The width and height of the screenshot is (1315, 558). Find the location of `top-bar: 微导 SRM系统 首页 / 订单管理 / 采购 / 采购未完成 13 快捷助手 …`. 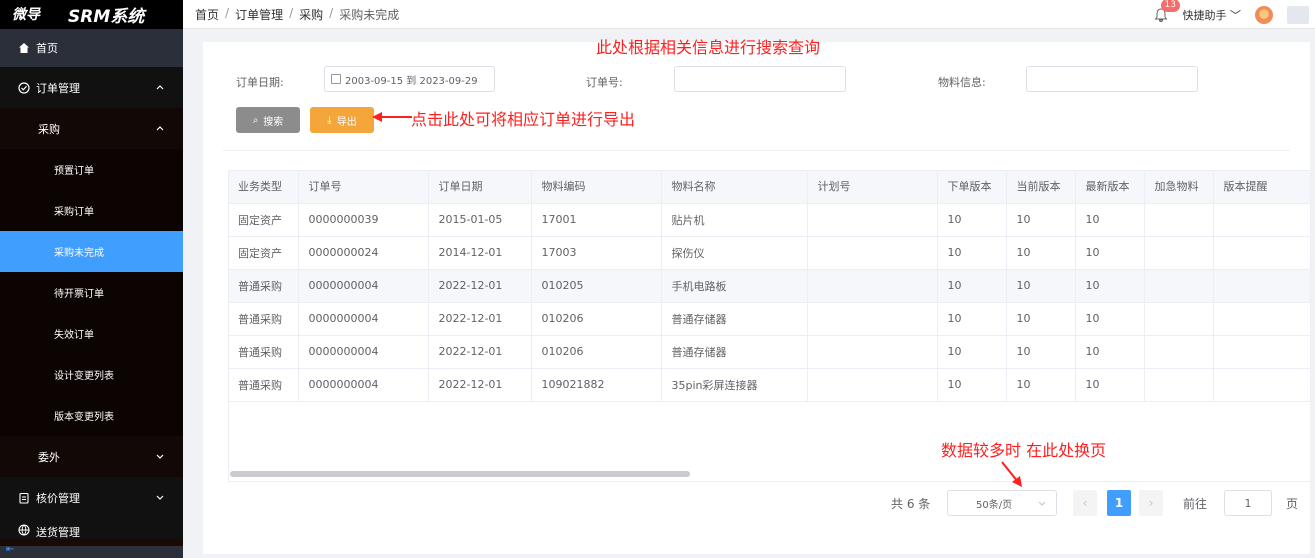

top-bar: 微导 SRM系统 首页 / 订单管理 / 采购 / 采购未完成 13 快捷助手 … is located at coordinates (657, 14).